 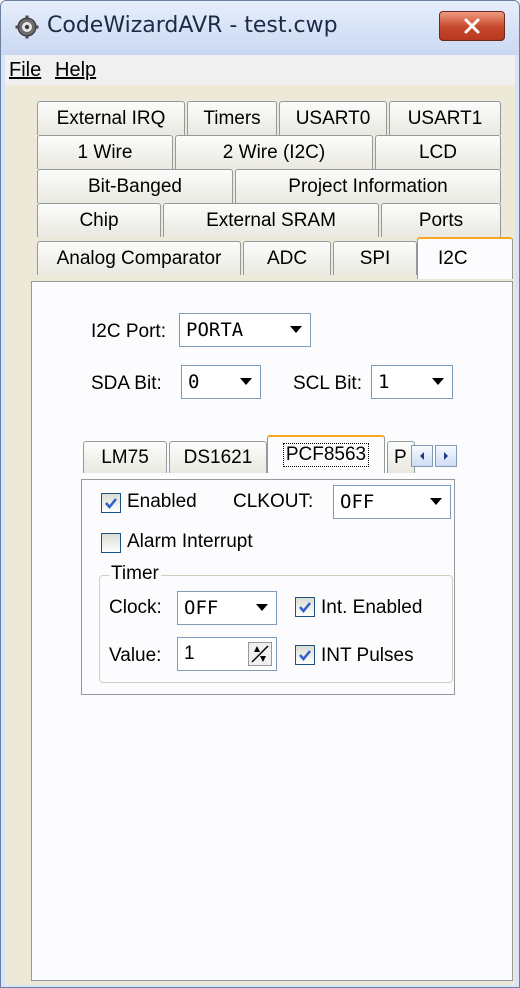 I want to click on enabled-checkbox, so click(x=111, y=503).